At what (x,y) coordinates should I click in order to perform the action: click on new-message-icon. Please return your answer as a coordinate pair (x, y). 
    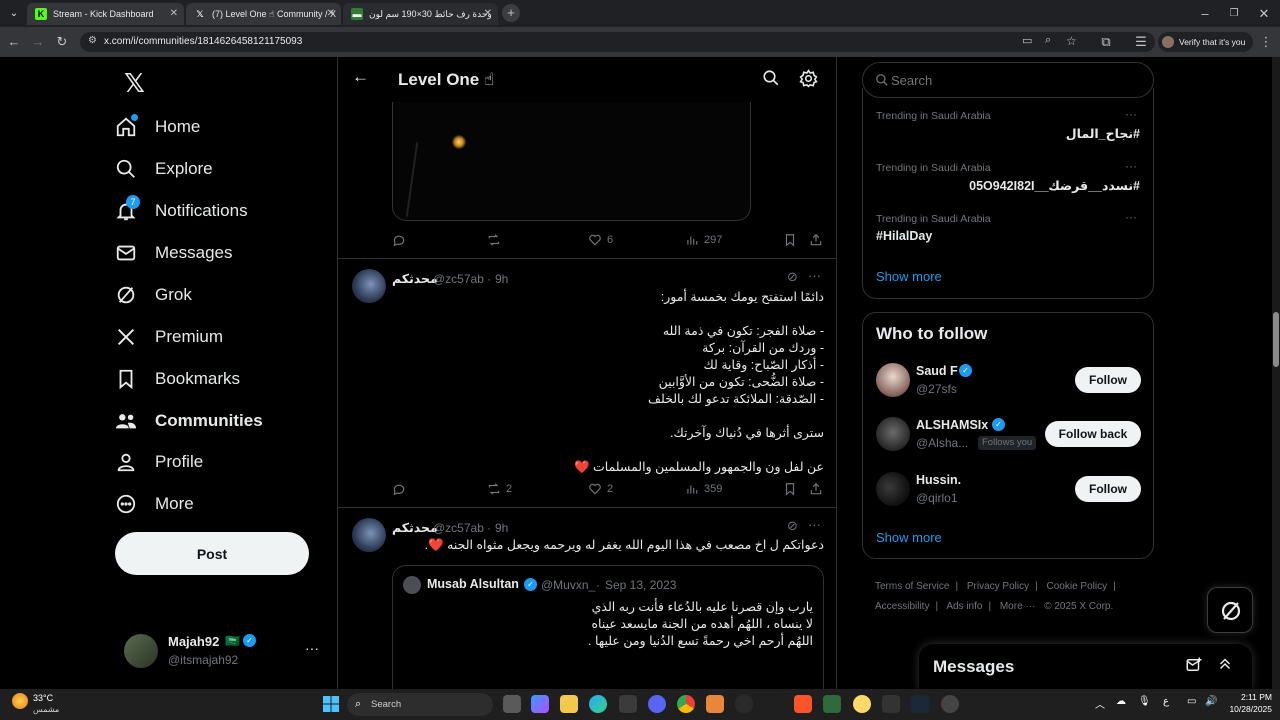
    Looking at the image, I should click on (1194, 667).